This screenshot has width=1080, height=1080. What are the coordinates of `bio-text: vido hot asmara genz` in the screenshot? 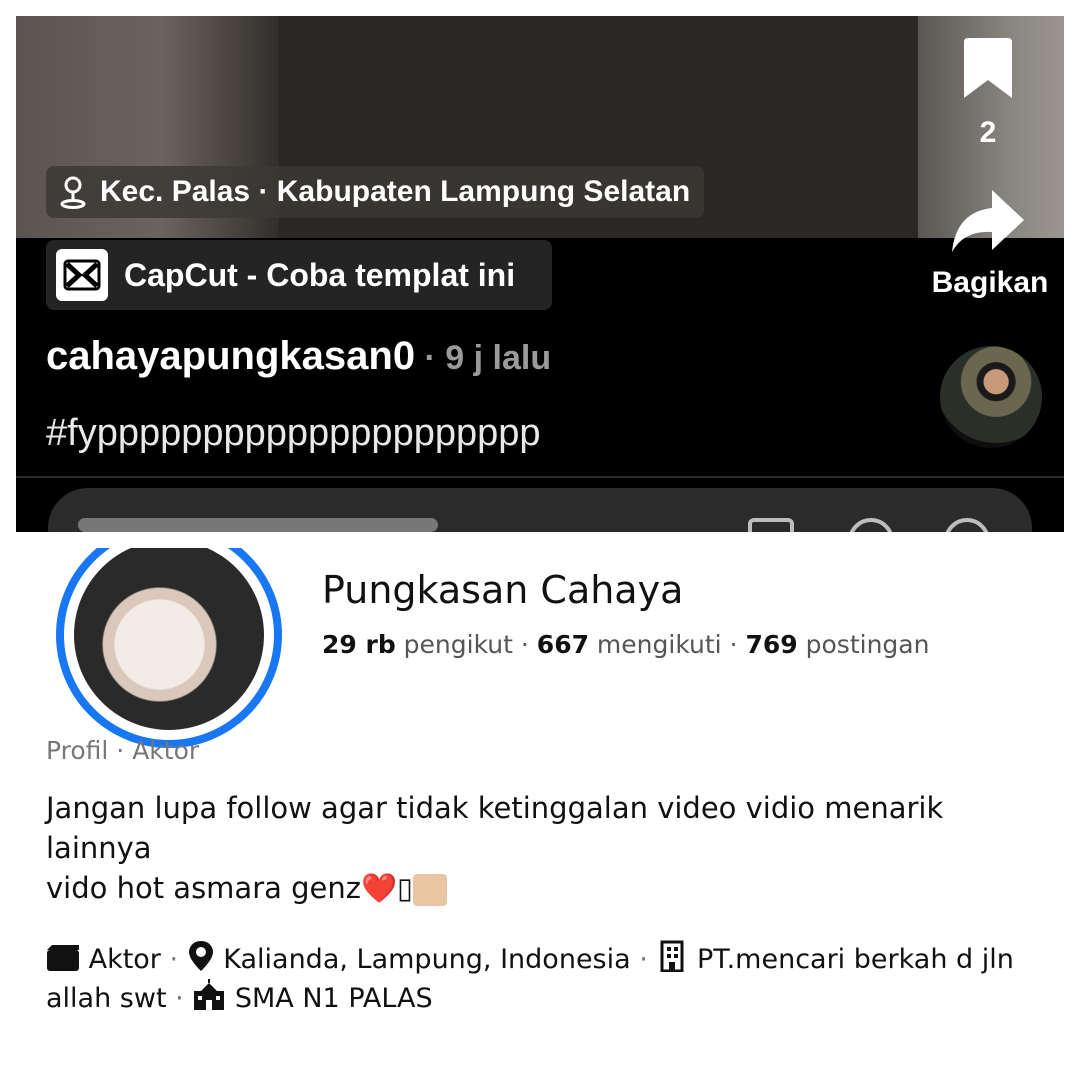 It's located at (203, 888).